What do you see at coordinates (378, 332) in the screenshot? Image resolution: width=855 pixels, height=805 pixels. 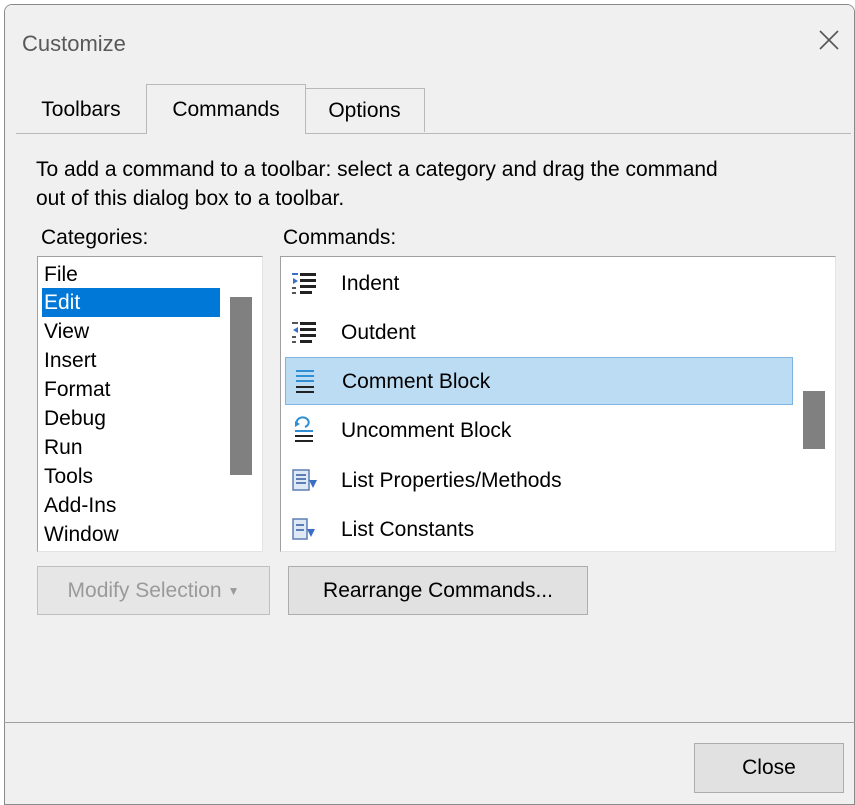 I see `command-label: Outdent` at bounding box center [378, 332].